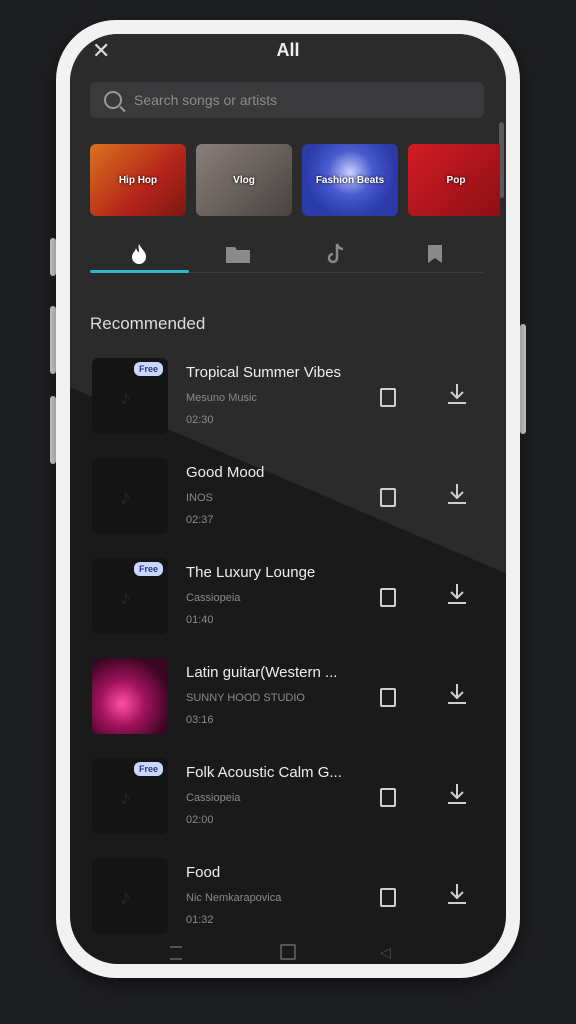 Image resolution: width=576 pixels, height=1024 pixels. I want to click on category-card-hip-hop: Hip Hop, so click(138, 180).